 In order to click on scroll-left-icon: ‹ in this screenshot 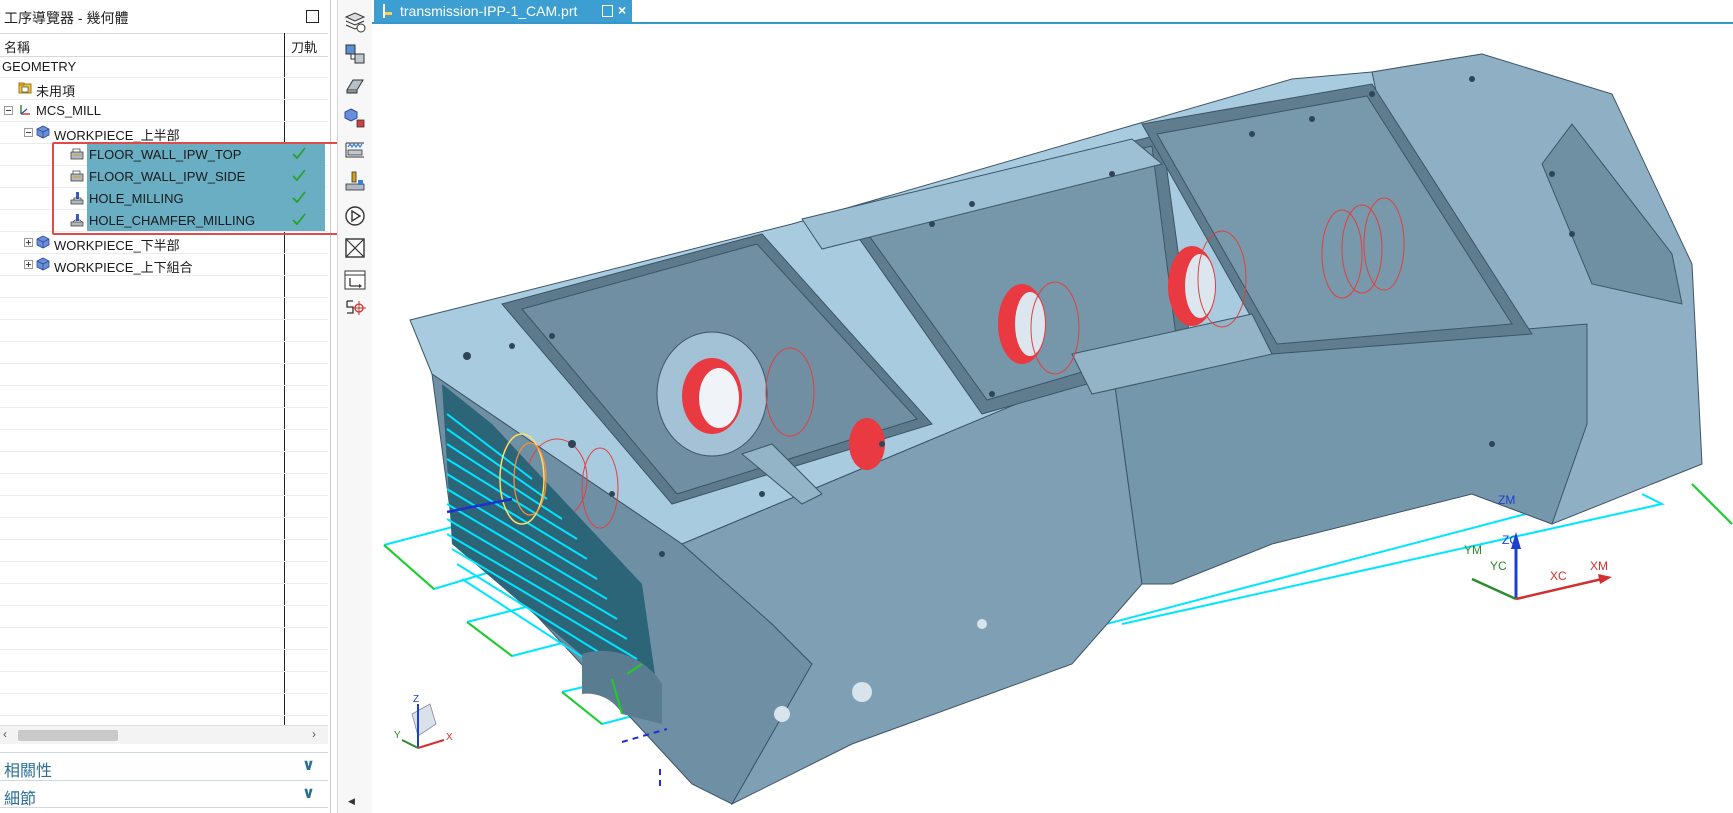, I will do `click(5, 734)`.